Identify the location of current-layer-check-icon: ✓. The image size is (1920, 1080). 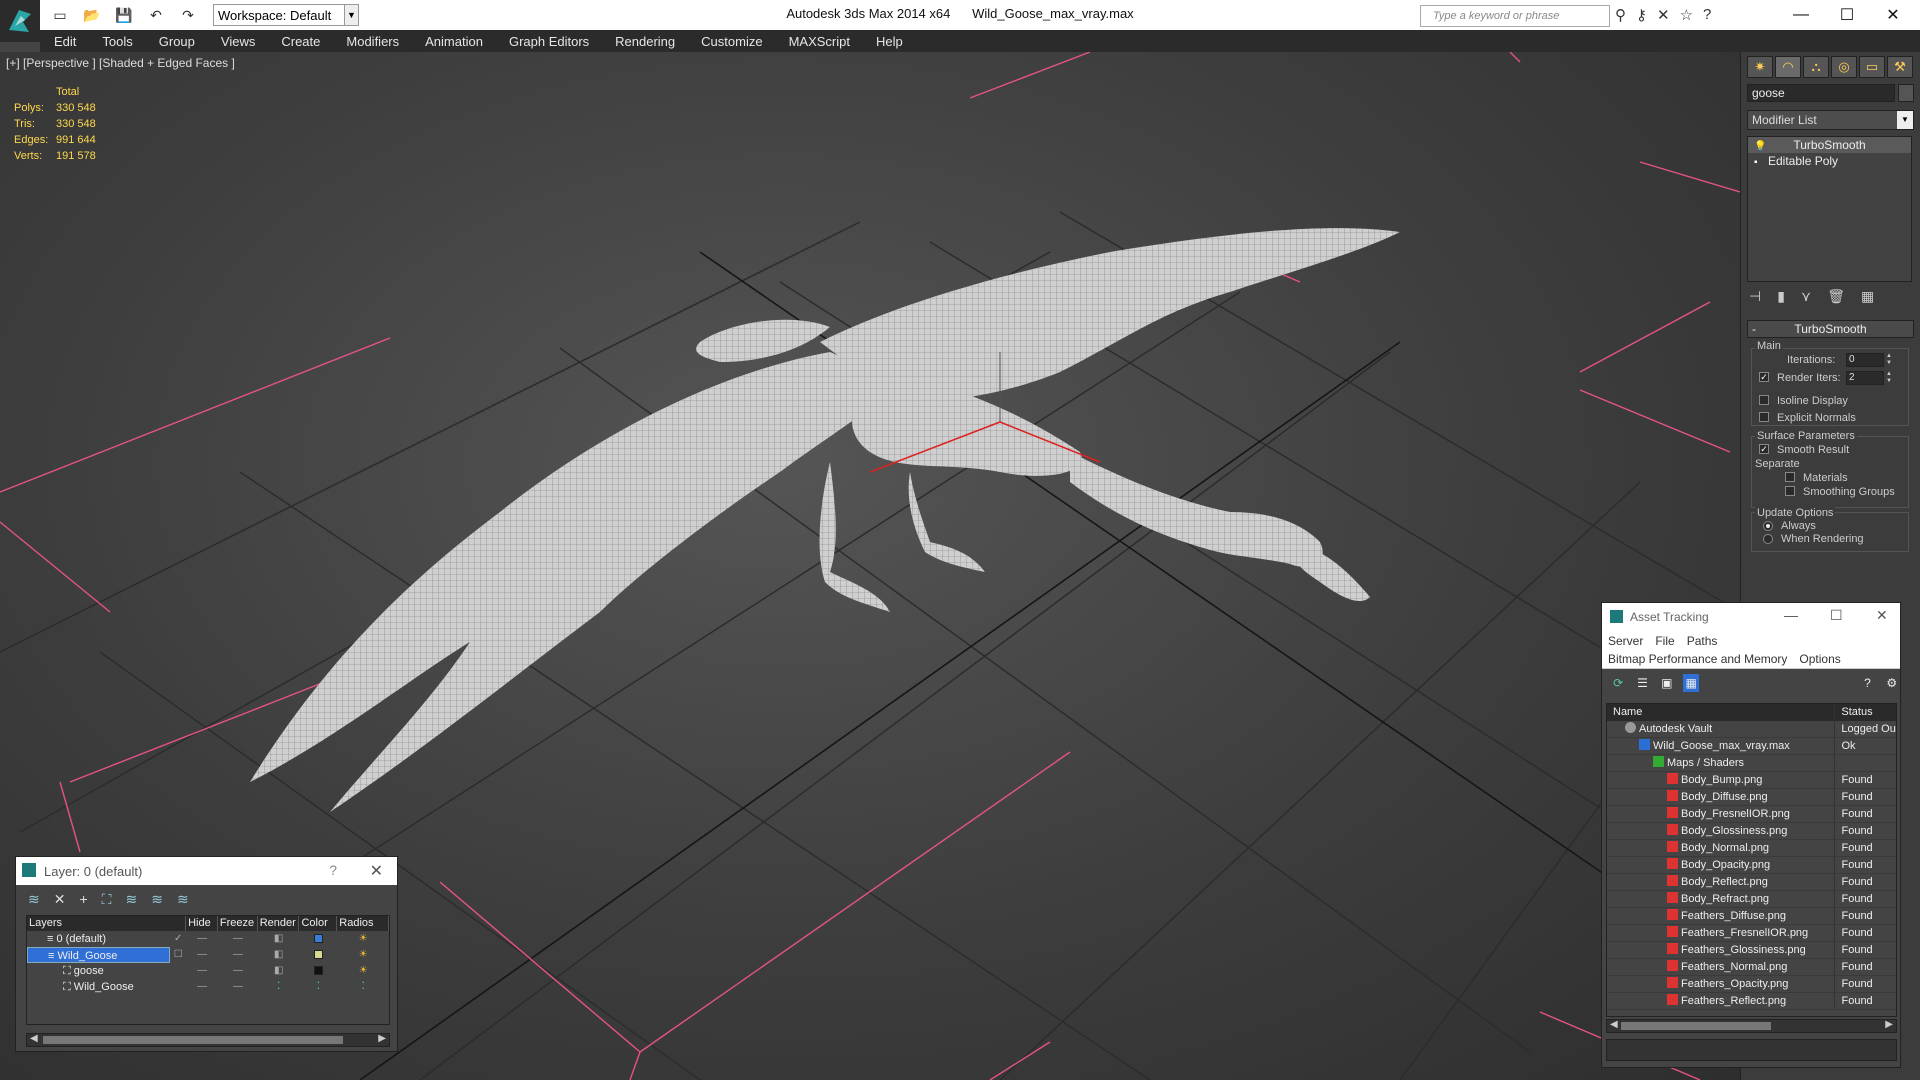
(178, 939).